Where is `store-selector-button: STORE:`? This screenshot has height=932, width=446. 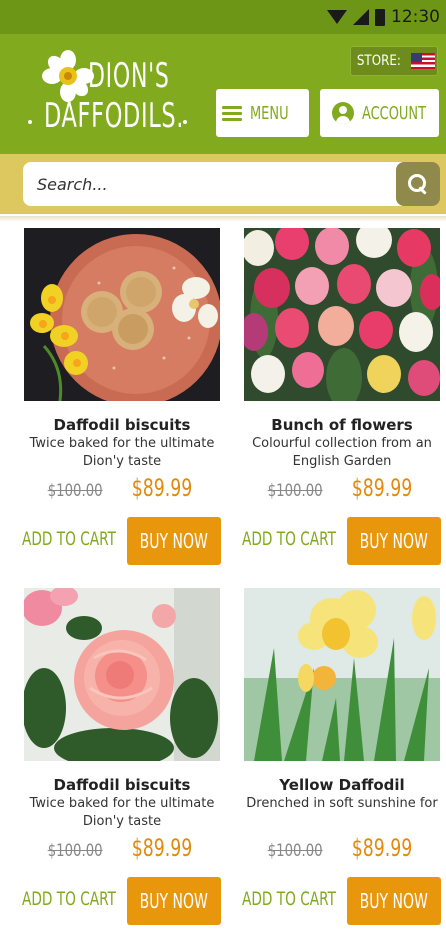
store-selector-button: STORE: is located at coordinates (394, 61).